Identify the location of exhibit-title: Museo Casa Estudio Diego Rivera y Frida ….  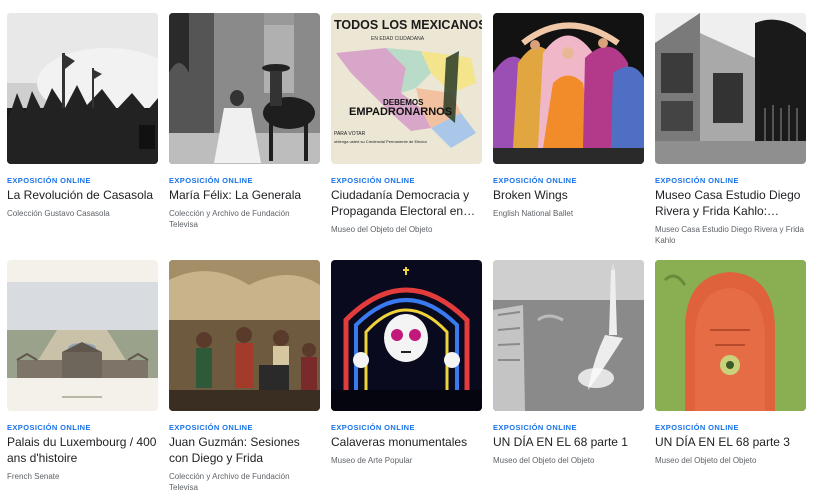
(730, 203).